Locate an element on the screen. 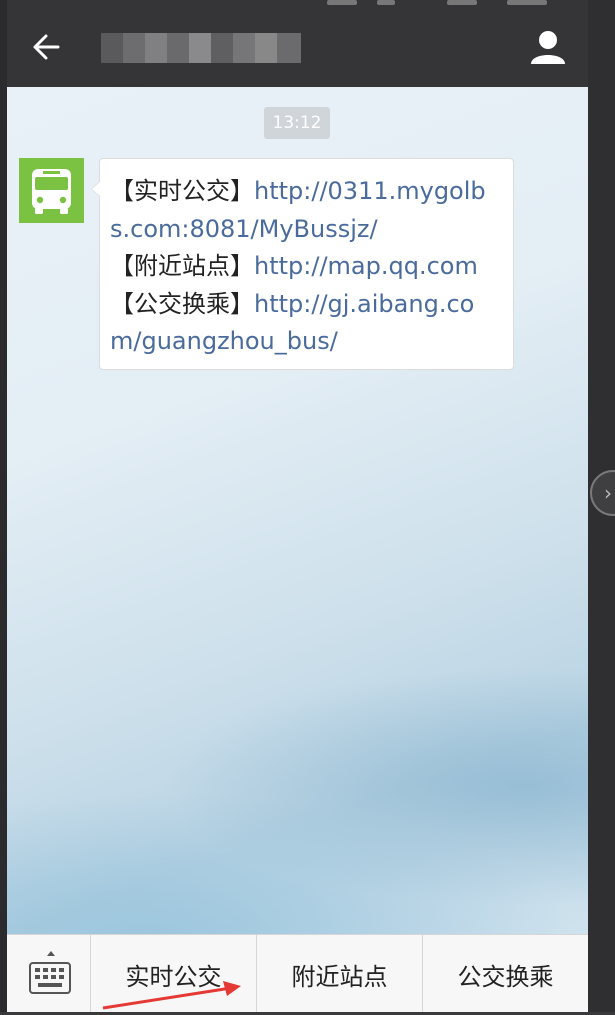 The image size is (615, 1015). next-page-button: › is located at coordinates (602, 493).